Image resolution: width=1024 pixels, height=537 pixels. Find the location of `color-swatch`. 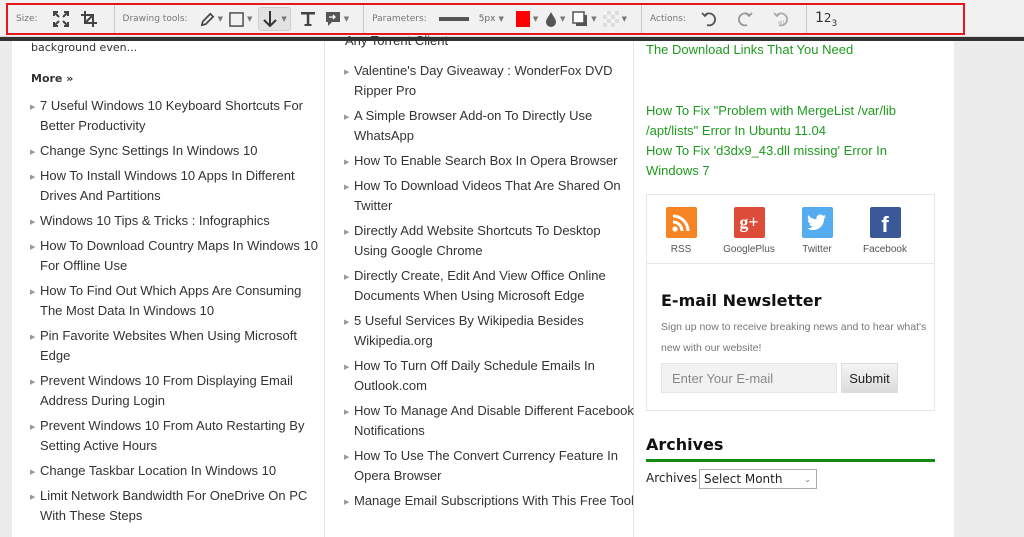

color-swatch is located at coordinates (522, 19).